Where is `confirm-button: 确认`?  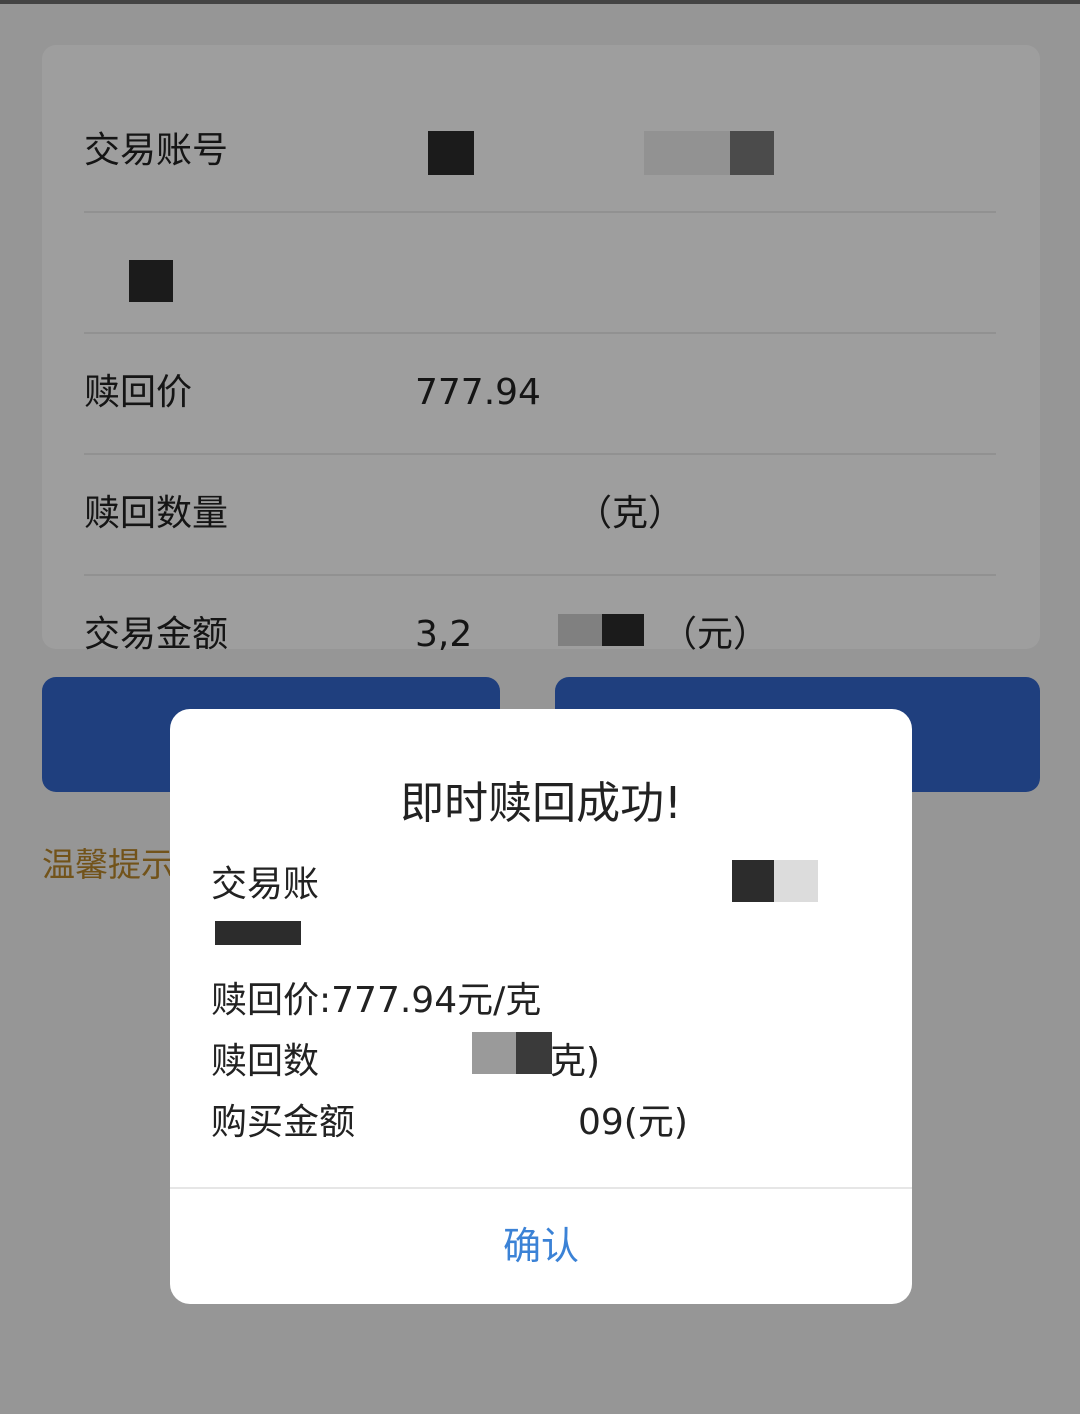 confirm-button: 确认 is located at coordinates (541, 1246).